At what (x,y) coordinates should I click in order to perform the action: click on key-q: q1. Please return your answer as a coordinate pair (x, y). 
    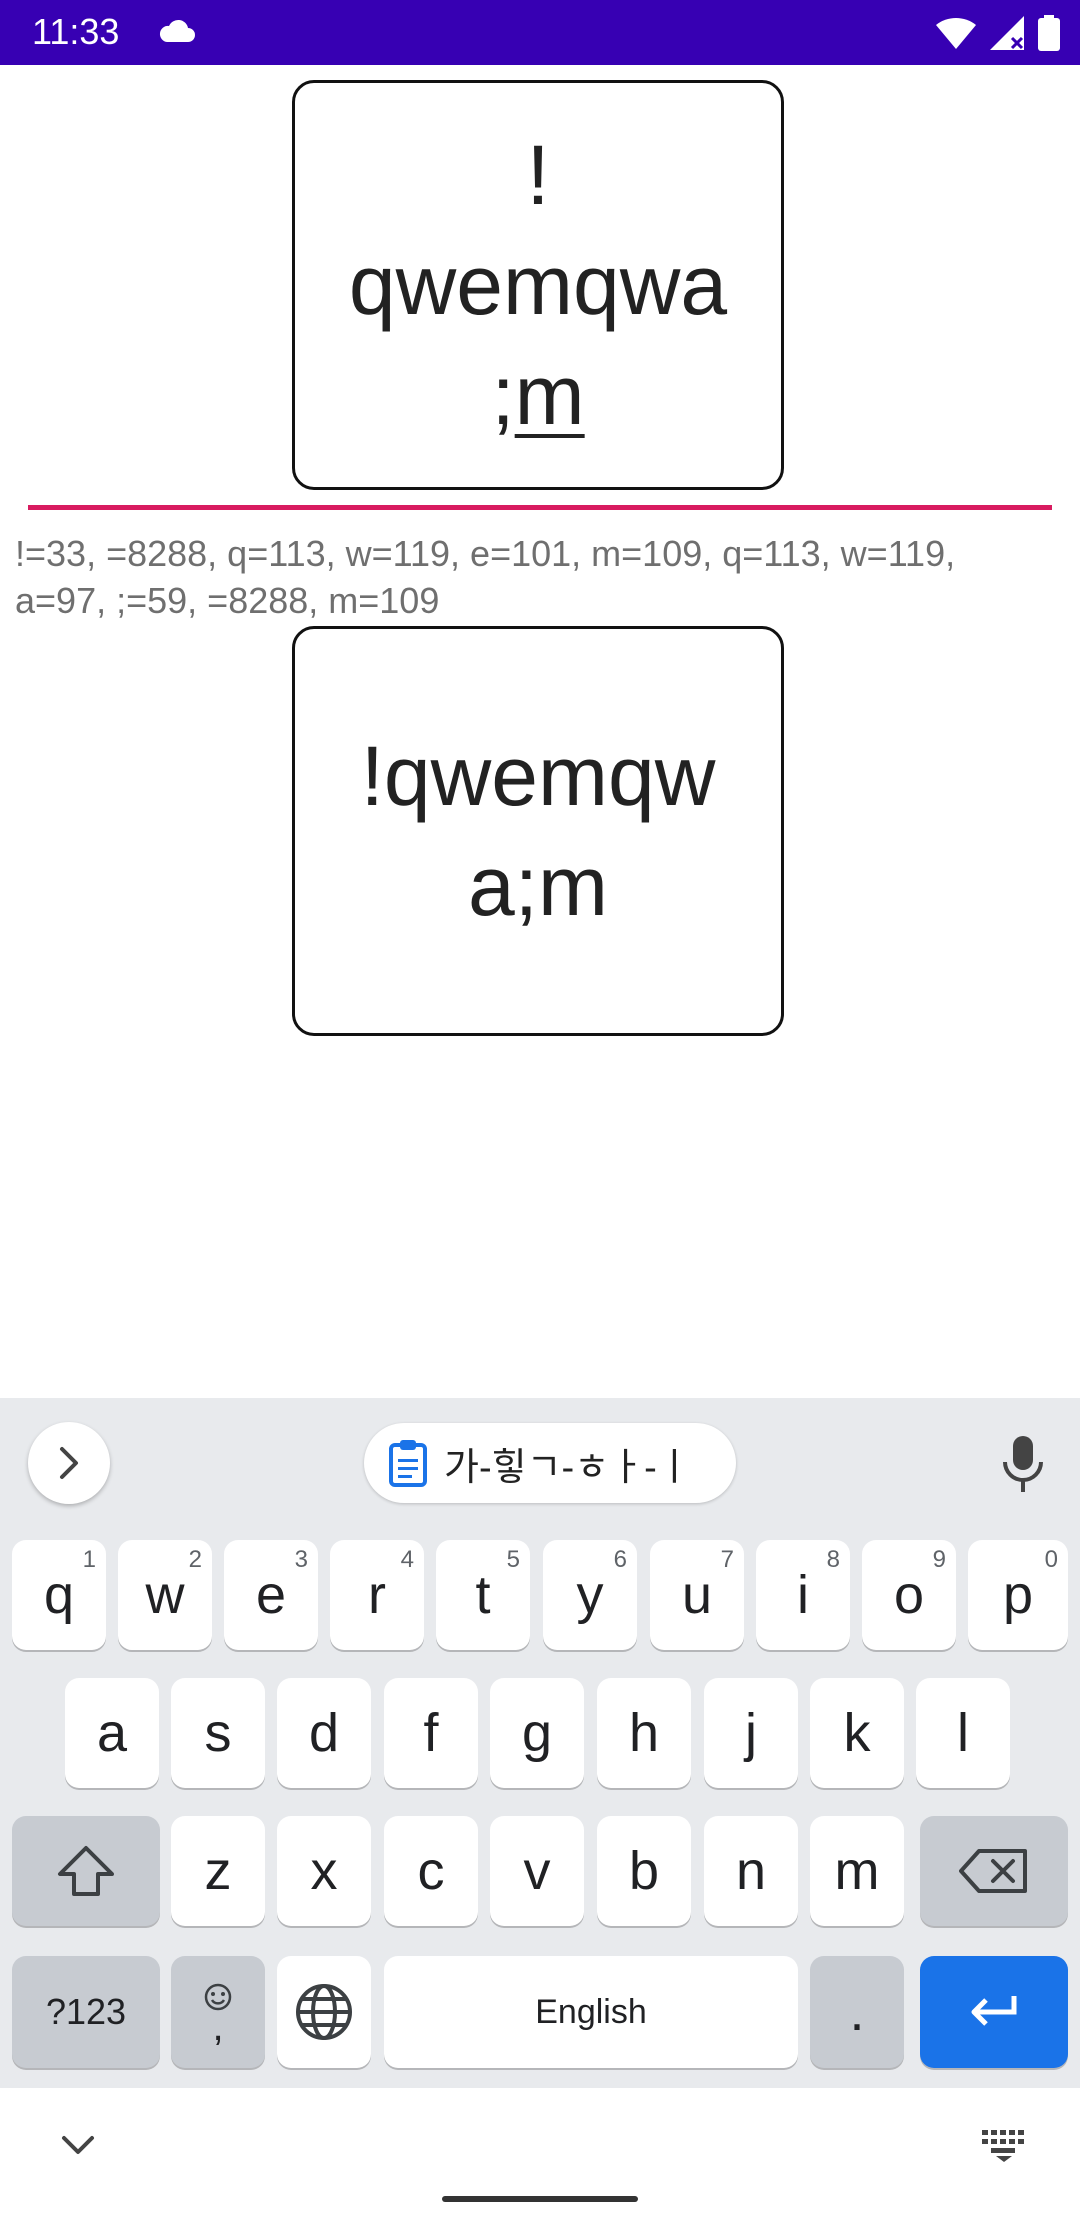
    Looking at the image, I should click on (59, 1595).